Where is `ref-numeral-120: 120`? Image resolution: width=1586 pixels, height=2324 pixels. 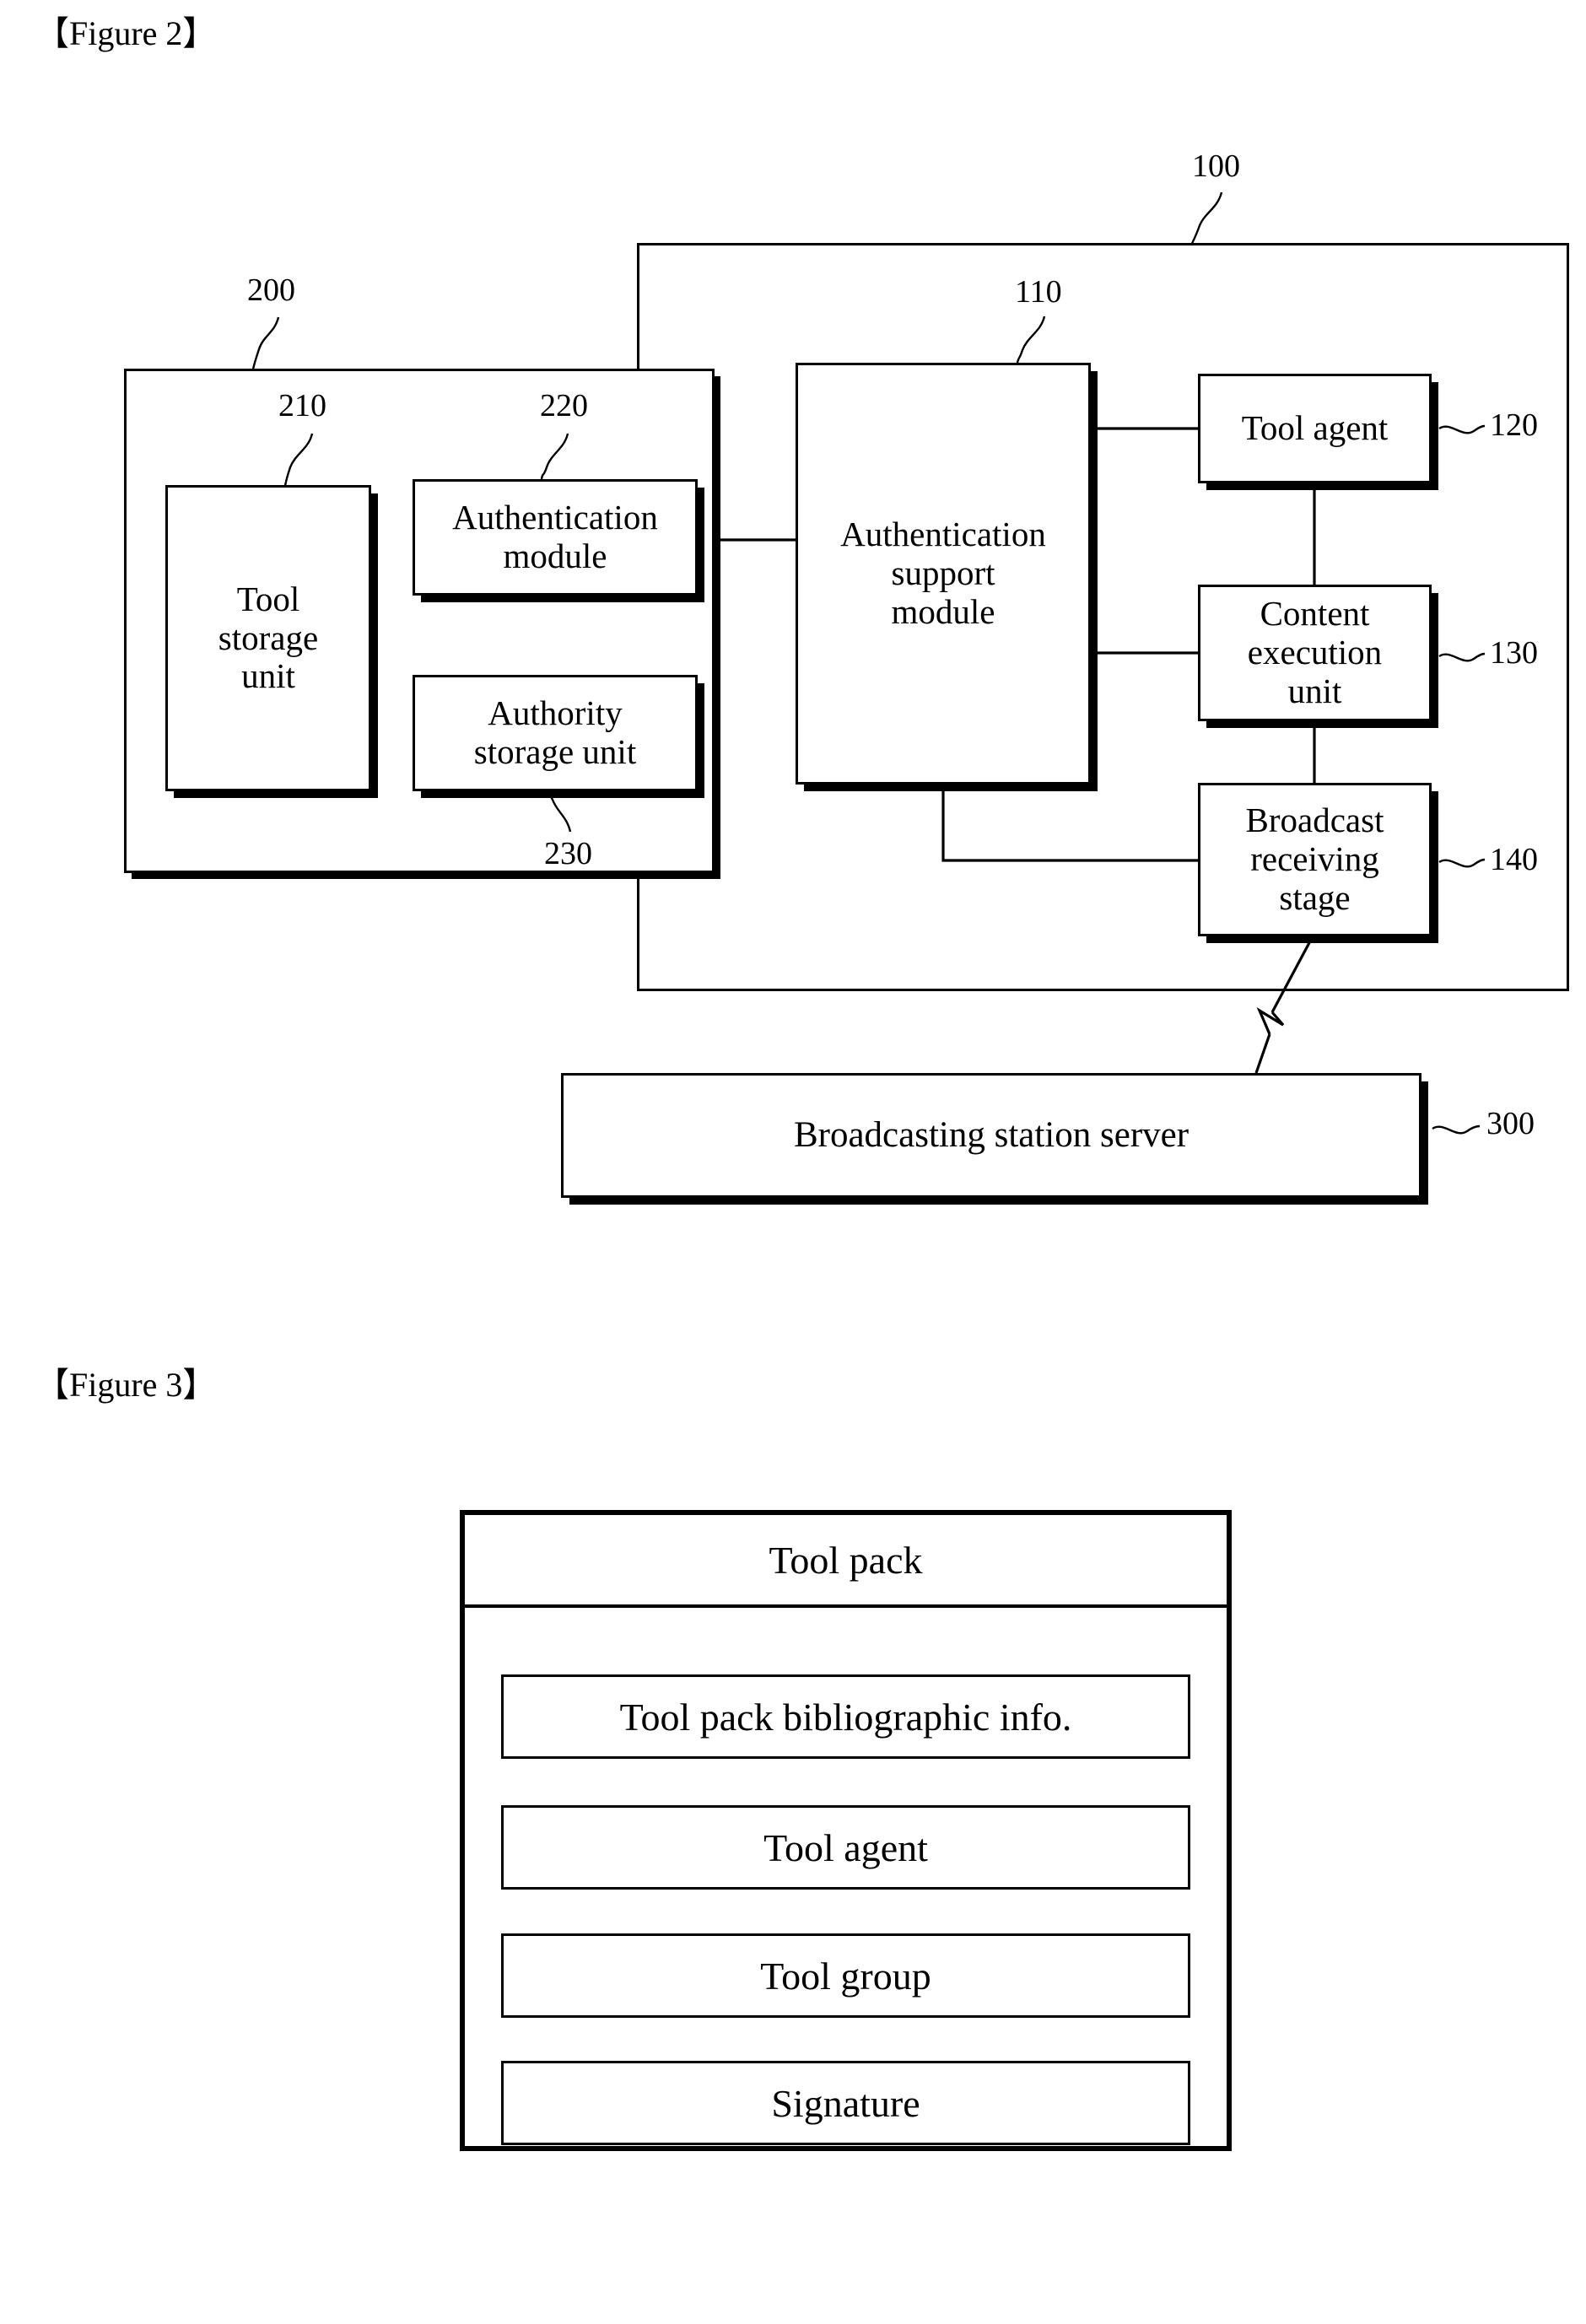 ref-numeral-120: 120 is located at coordinates (1514, 425).